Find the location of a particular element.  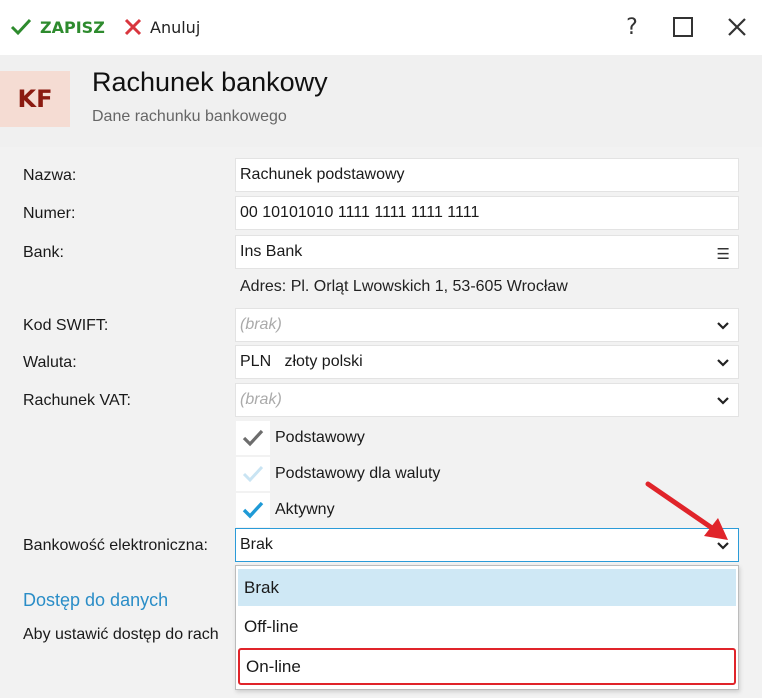

swift-select: (brak) is located at coordinates (487, 325).